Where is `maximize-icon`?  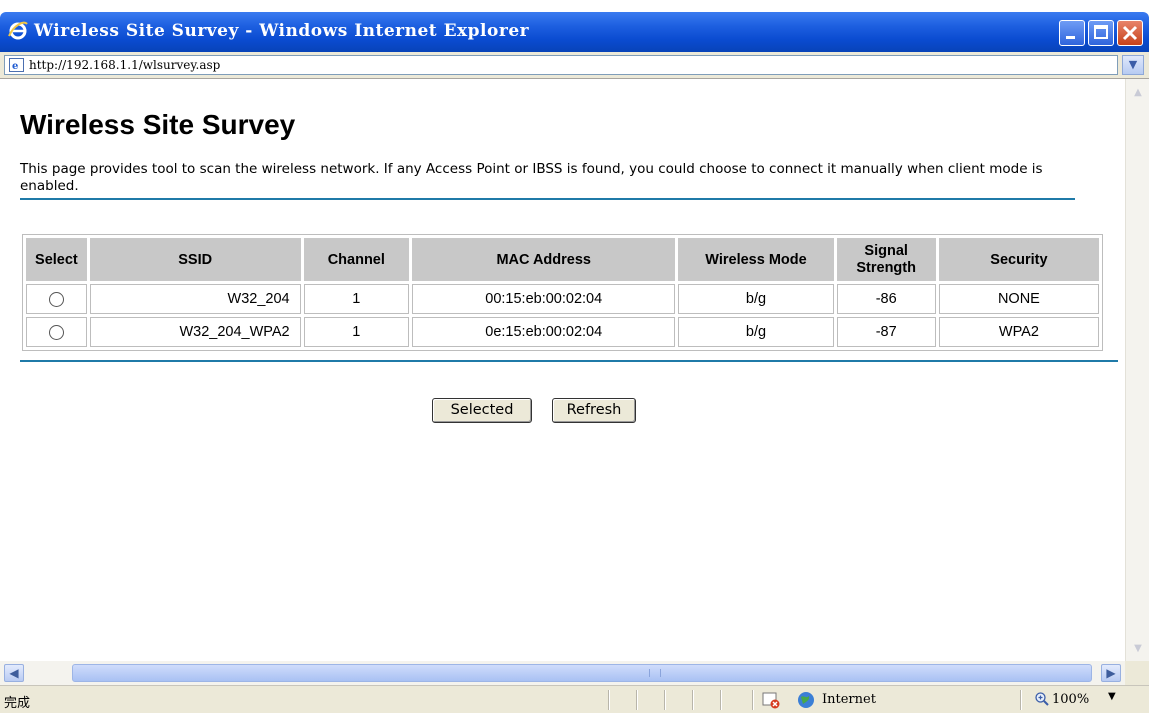 maximize-icon is located at coordinates (1101, 32).